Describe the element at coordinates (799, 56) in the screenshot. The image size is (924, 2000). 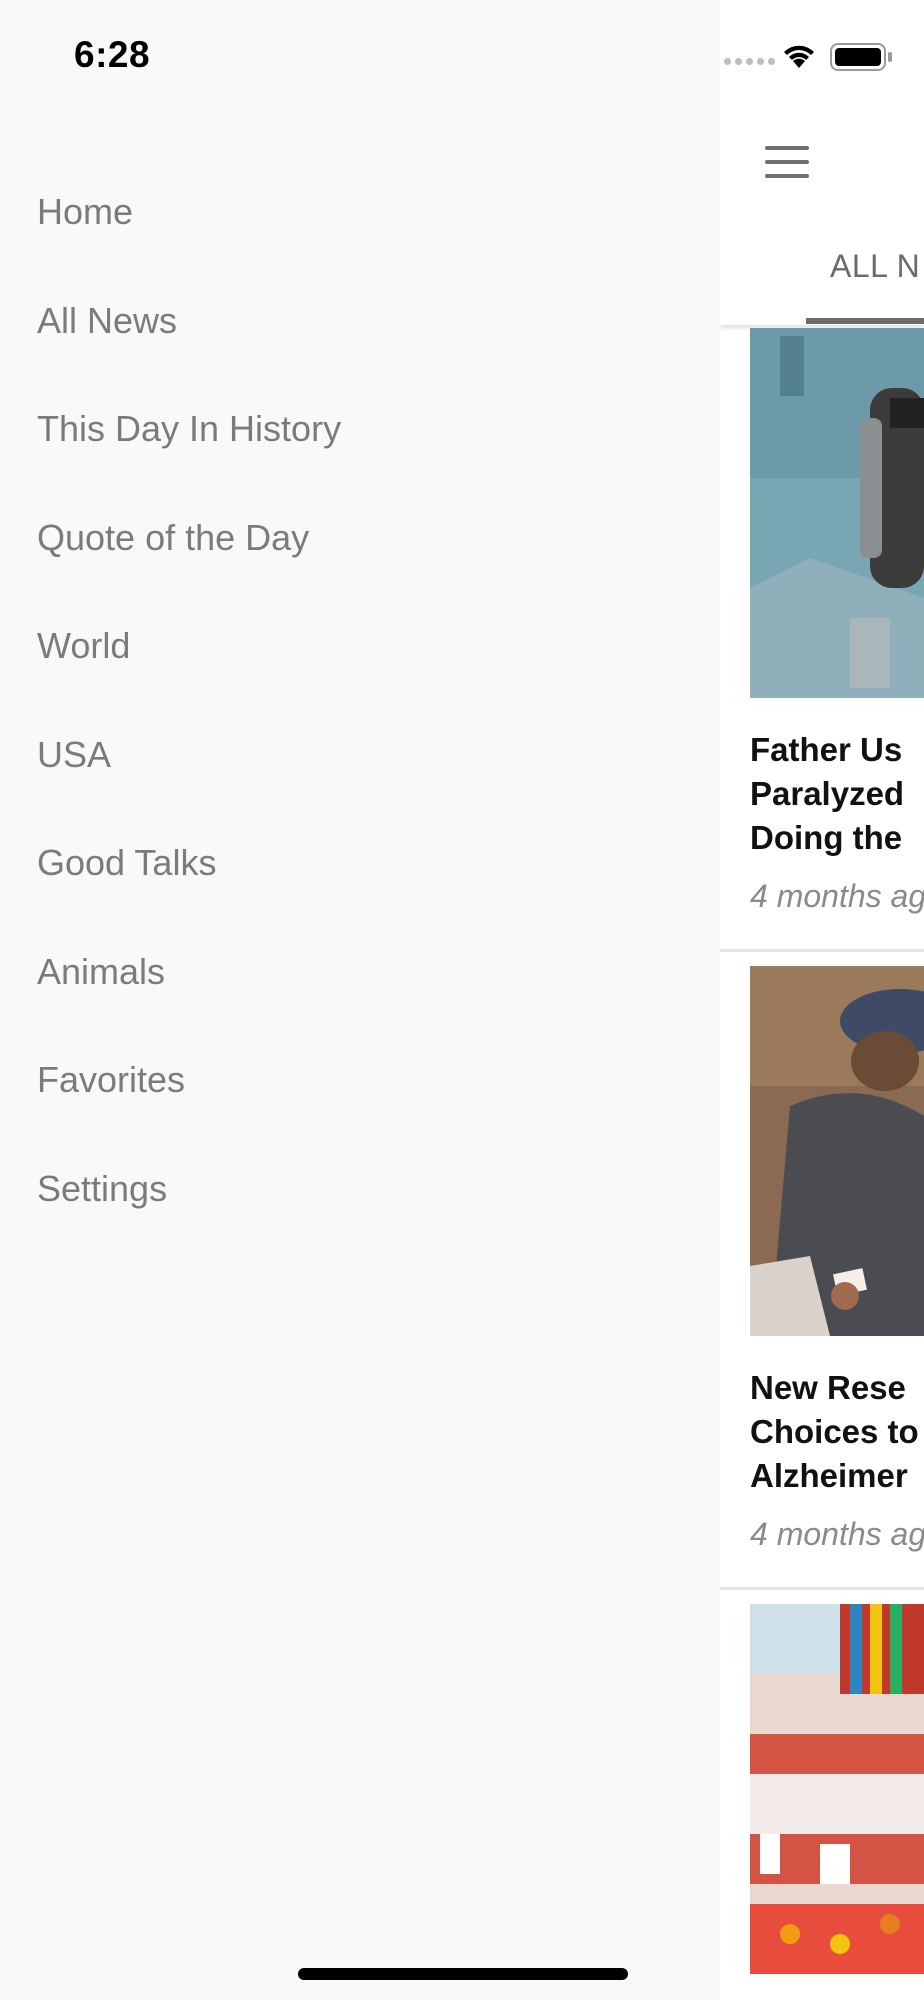
I see `wifi-icon` at that location.